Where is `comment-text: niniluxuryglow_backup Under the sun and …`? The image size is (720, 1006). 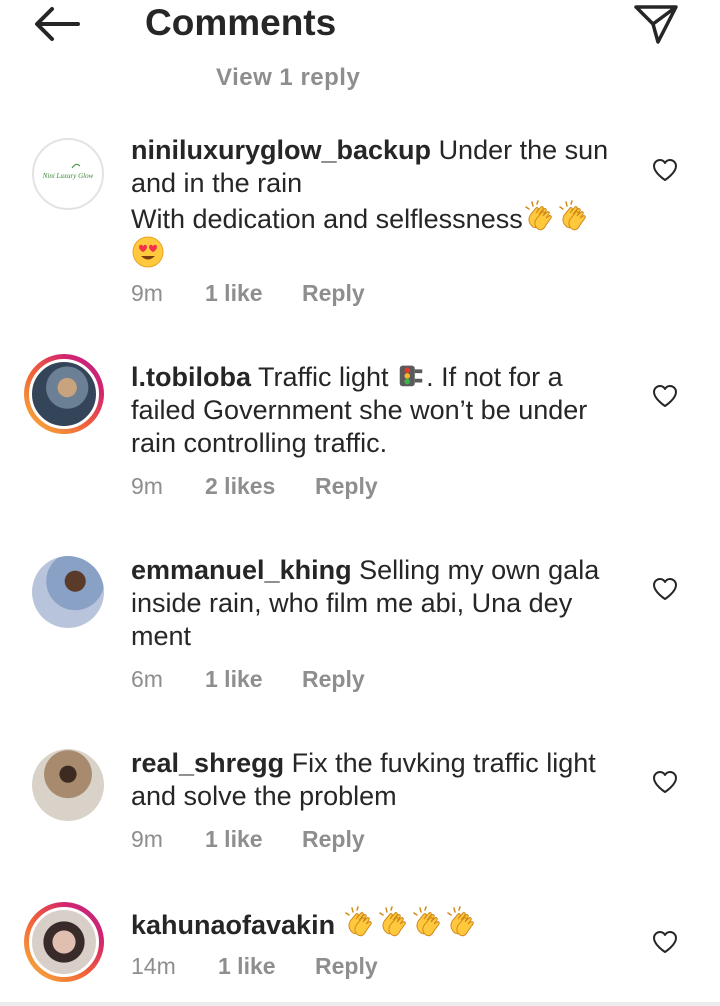 comment-text: niniluxuryglow_backup Under the sun and … is located at coordinates (381, 203).